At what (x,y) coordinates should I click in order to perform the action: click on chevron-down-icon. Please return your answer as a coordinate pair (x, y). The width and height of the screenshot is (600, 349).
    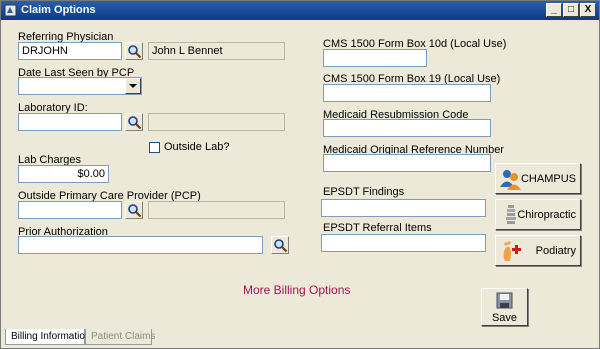
    Looking at the image, I should click on (133, 86).